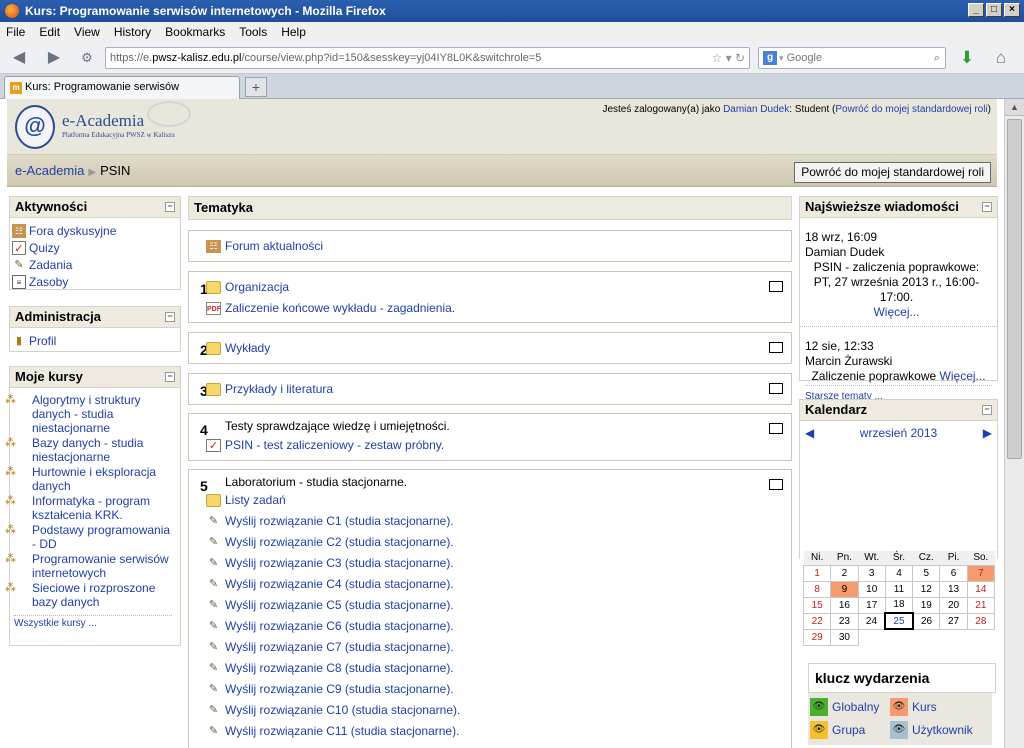 The width and height of the screenshot is (1024, 748). What do you see at coordinates (817, 637) in the screenshot?
I see `calendar-day: 29` at bounding box center [817, 637].